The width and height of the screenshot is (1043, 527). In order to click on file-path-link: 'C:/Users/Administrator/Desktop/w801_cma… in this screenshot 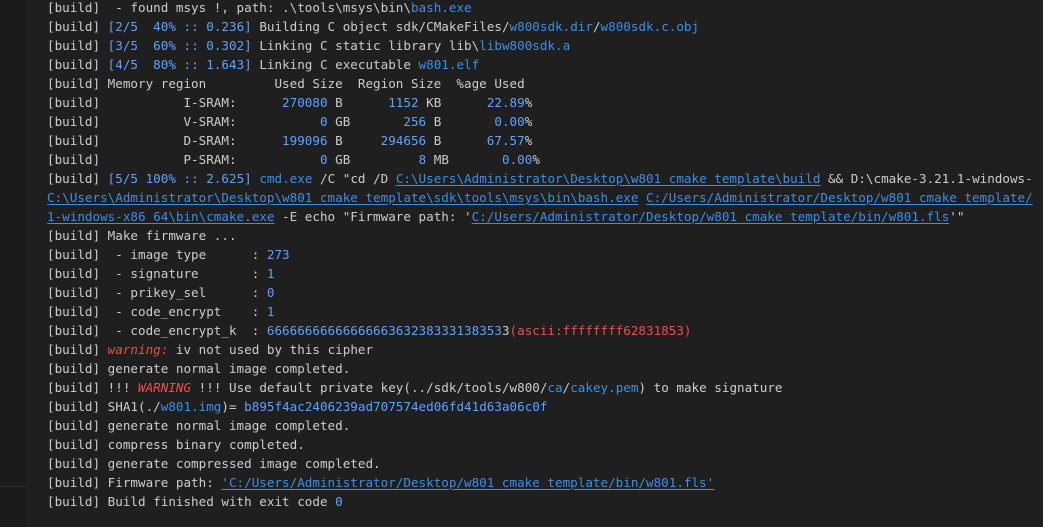, I will do `click(467, 482)`.